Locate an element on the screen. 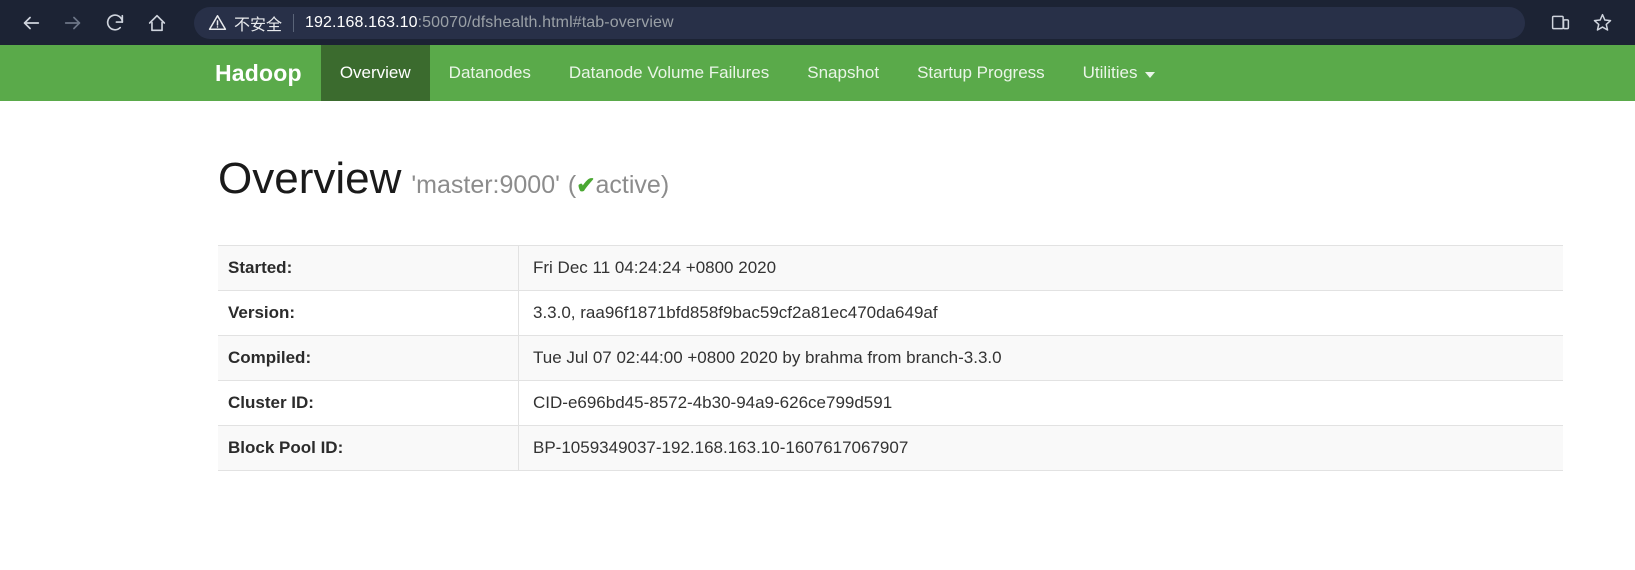 The image size is (1635, 570). url-path: :50070/dfshealth.html#tab-overview is located at coordinates (545, 22).